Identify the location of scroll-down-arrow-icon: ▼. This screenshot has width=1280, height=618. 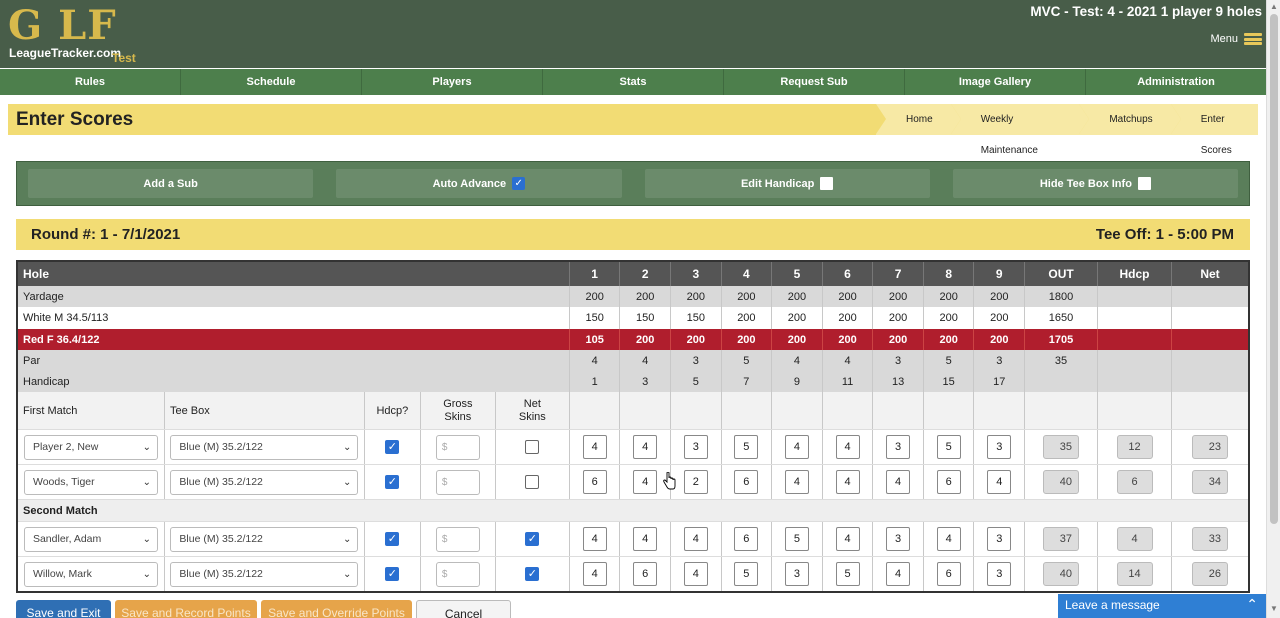
(1274, 608).